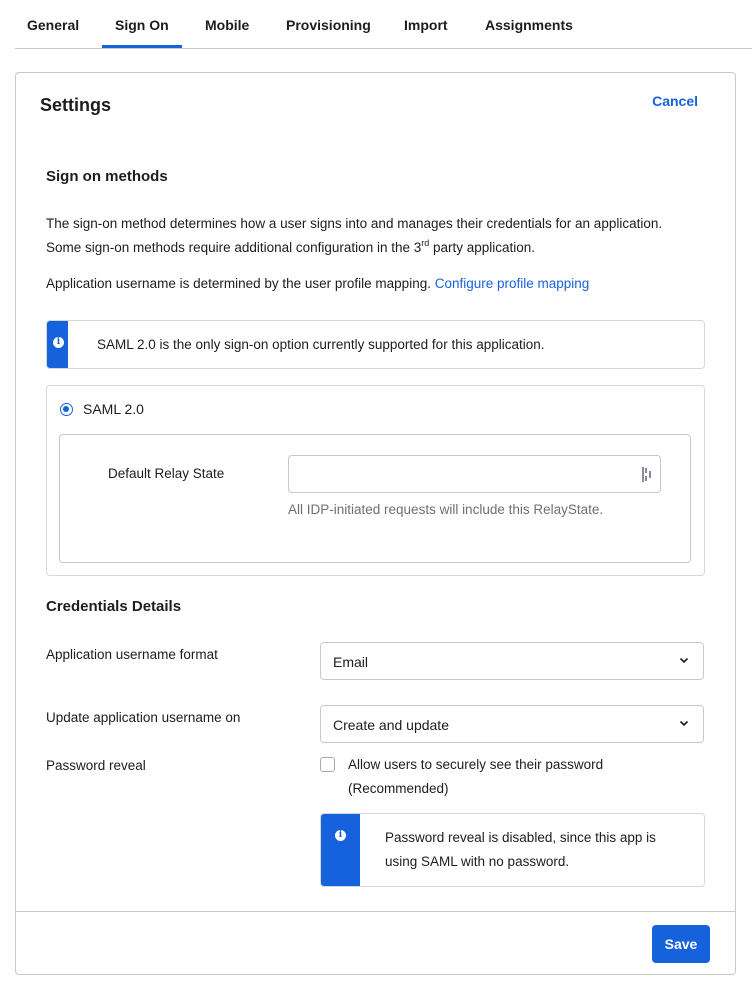 Image resolution: width=752 pixels, height=991 pixels. Describe the element at coordinates (327, 764) in the screenshot. I see `password-reveal-checkbox` at that location.